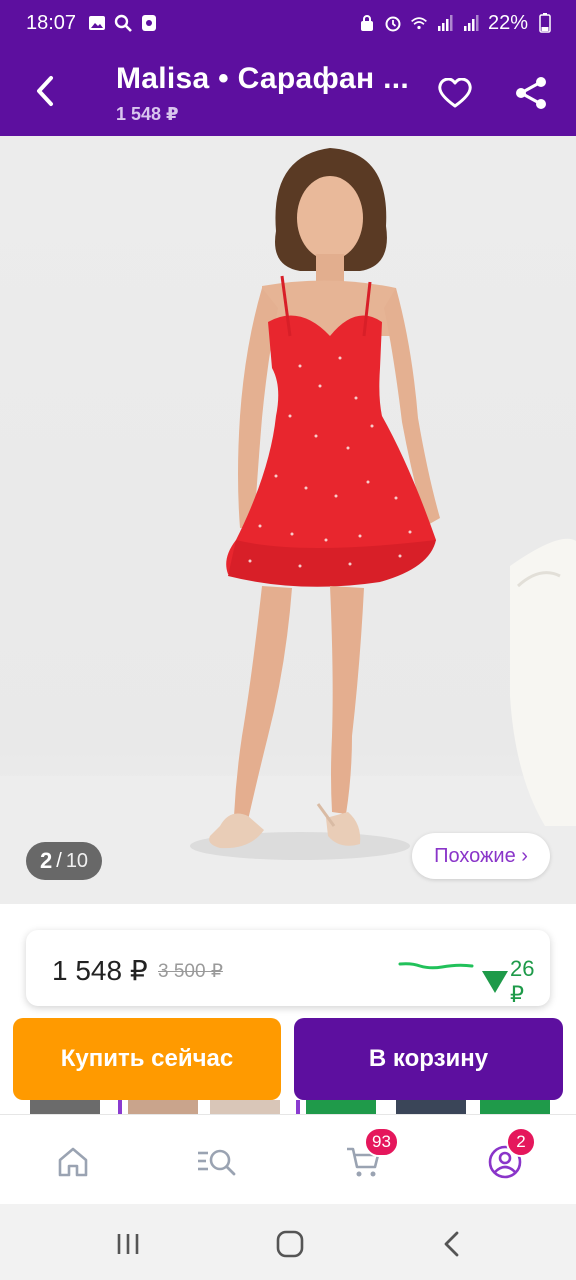 This screenshot has width=576, height=1280. Describe the element at coordinates (123, 23) in the screenshot. I see `search-icon` at that location.